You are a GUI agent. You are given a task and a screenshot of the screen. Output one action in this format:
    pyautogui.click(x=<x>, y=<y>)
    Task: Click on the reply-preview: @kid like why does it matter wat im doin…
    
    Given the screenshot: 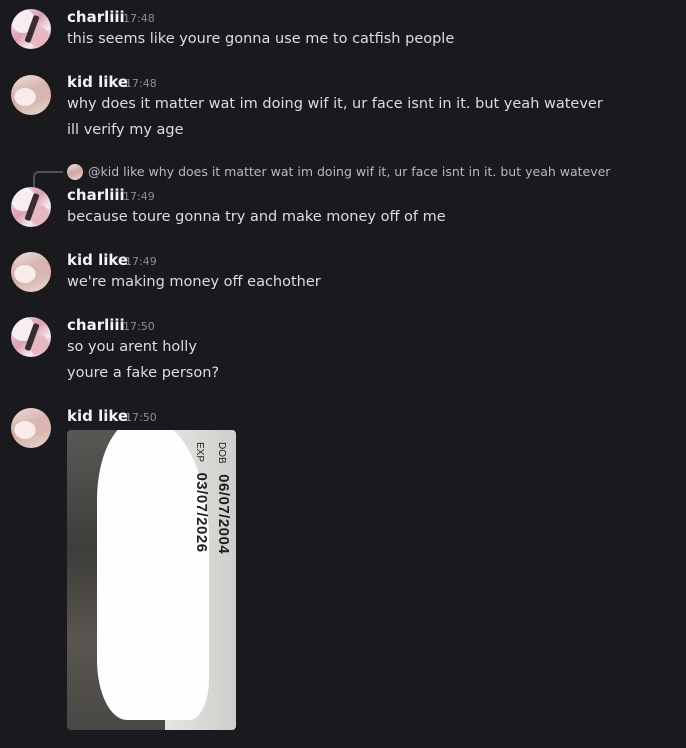 What is the action you would take?
    pyautogui.click(x=349, y=171)
    